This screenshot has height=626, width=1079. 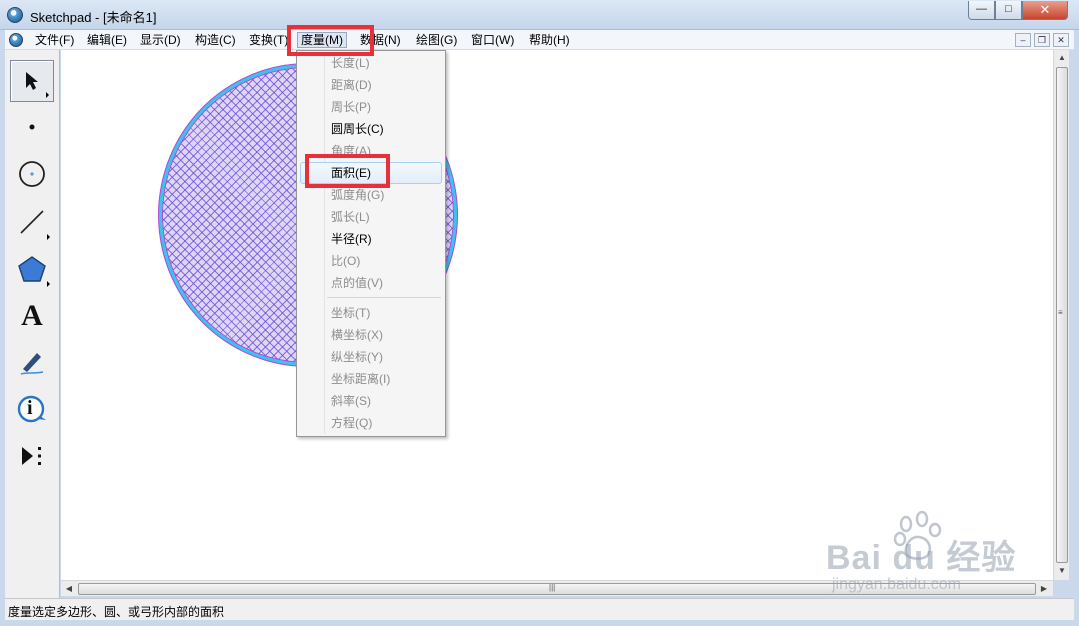 What do you see at coordinates (436, 40) in the screenshot?
I see `menu-graph: 绘图(G)` at bounding box center [436, 40].